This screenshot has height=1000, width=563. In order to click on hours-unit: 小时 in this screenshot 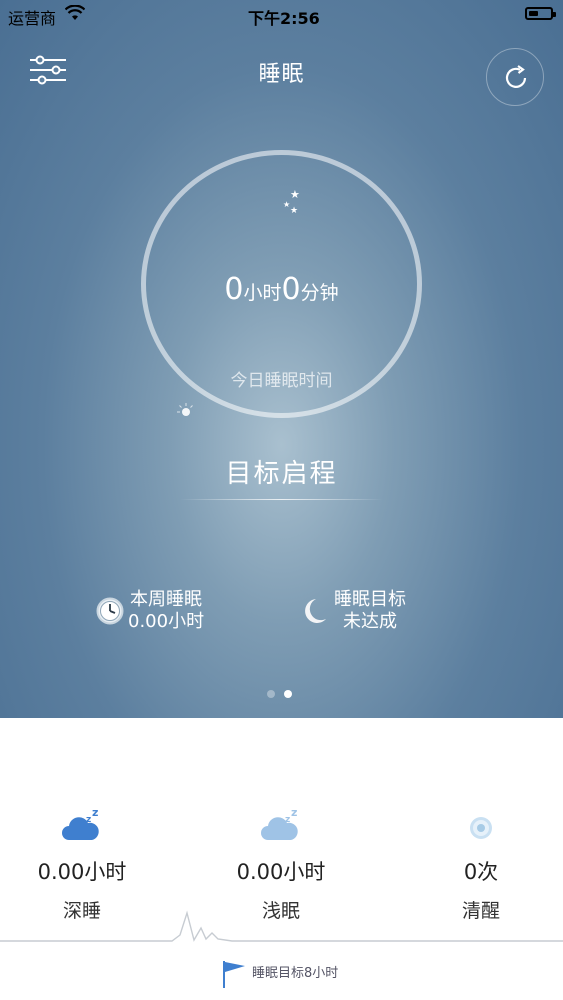, I will do `click(262, 293)`.